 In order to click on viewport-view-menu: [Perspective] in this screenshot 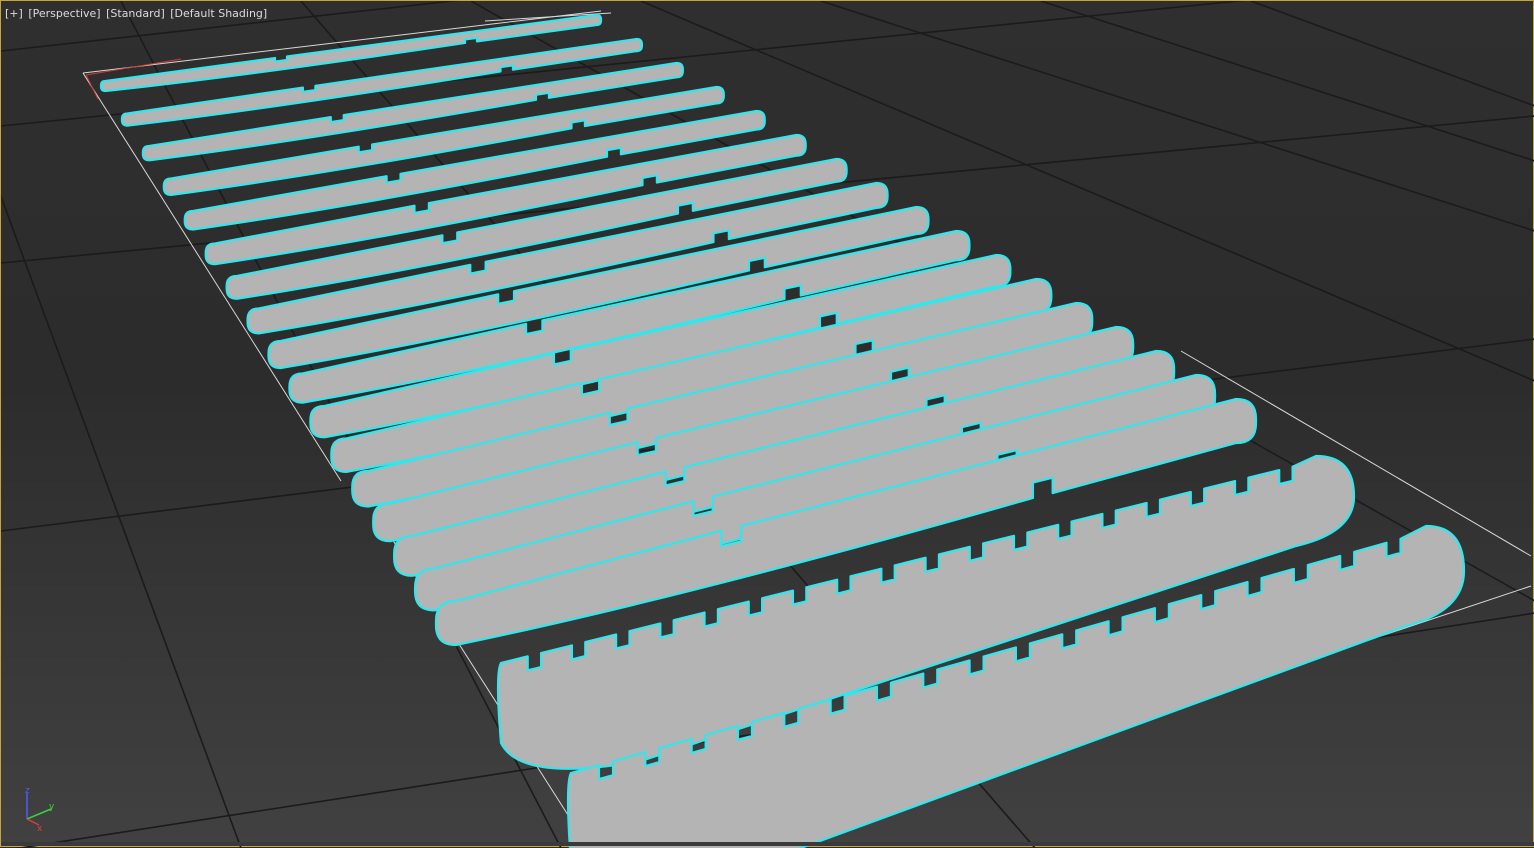, I will do `click(64, 13)`.